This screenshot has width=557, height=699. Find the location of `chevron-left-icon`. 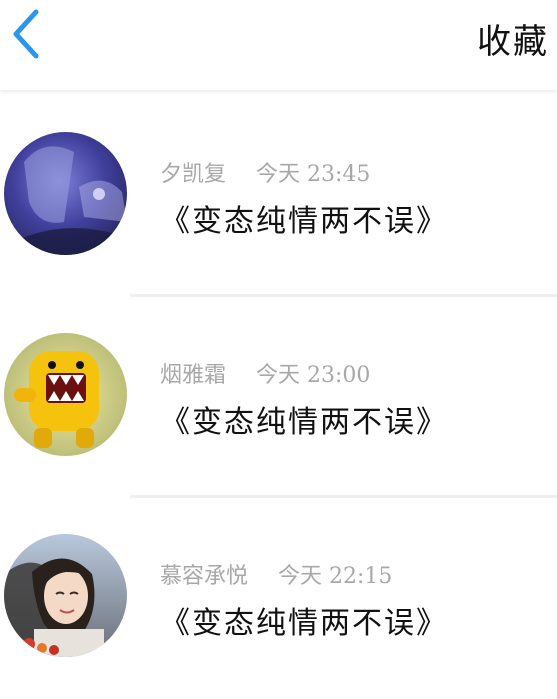

chevron-left-icon is located at coordinates (26, 34).